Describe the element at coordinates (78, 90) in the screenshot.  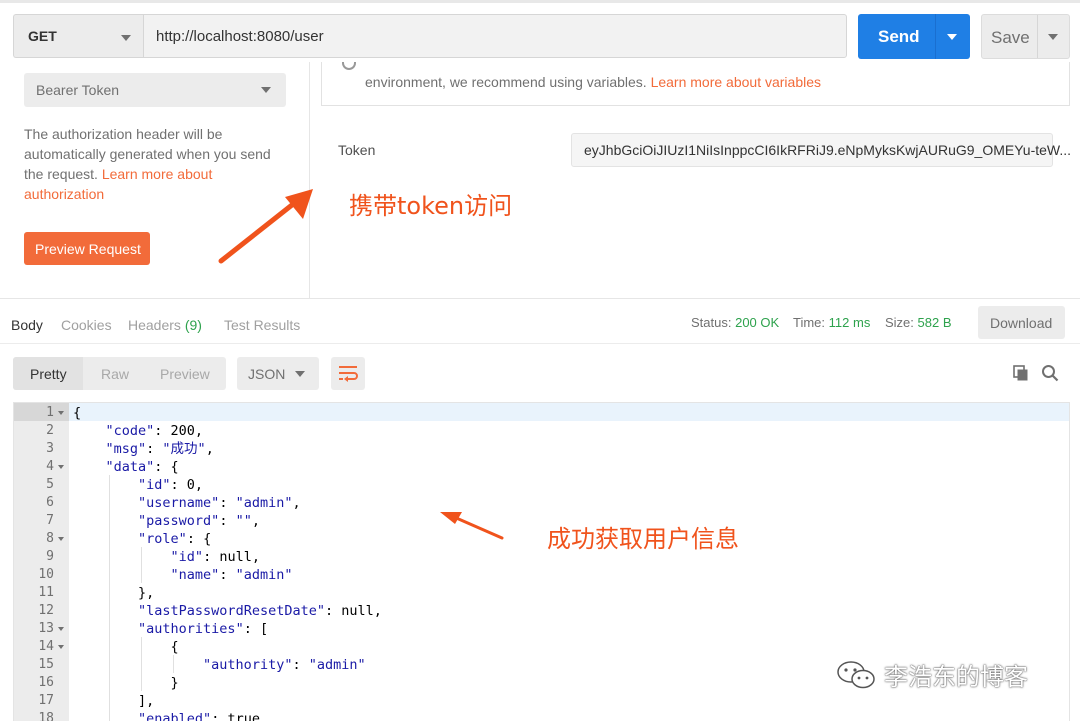
I see `auth-type-label: Bearer Token` at that location.